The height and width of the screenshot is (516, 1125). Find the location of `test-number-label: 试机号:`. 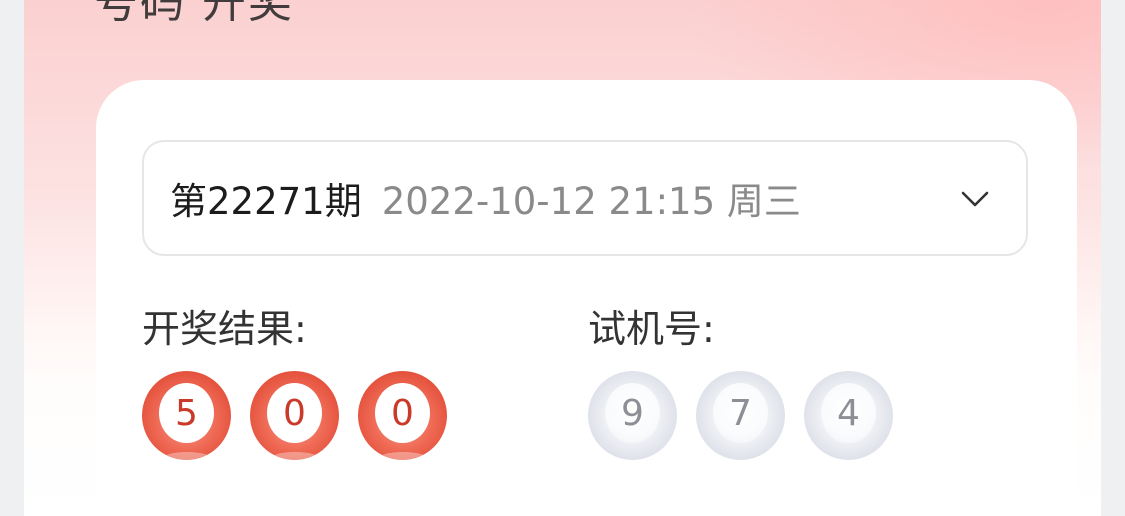

test-number-label: 试机号: is located at coordinates (651, 329).